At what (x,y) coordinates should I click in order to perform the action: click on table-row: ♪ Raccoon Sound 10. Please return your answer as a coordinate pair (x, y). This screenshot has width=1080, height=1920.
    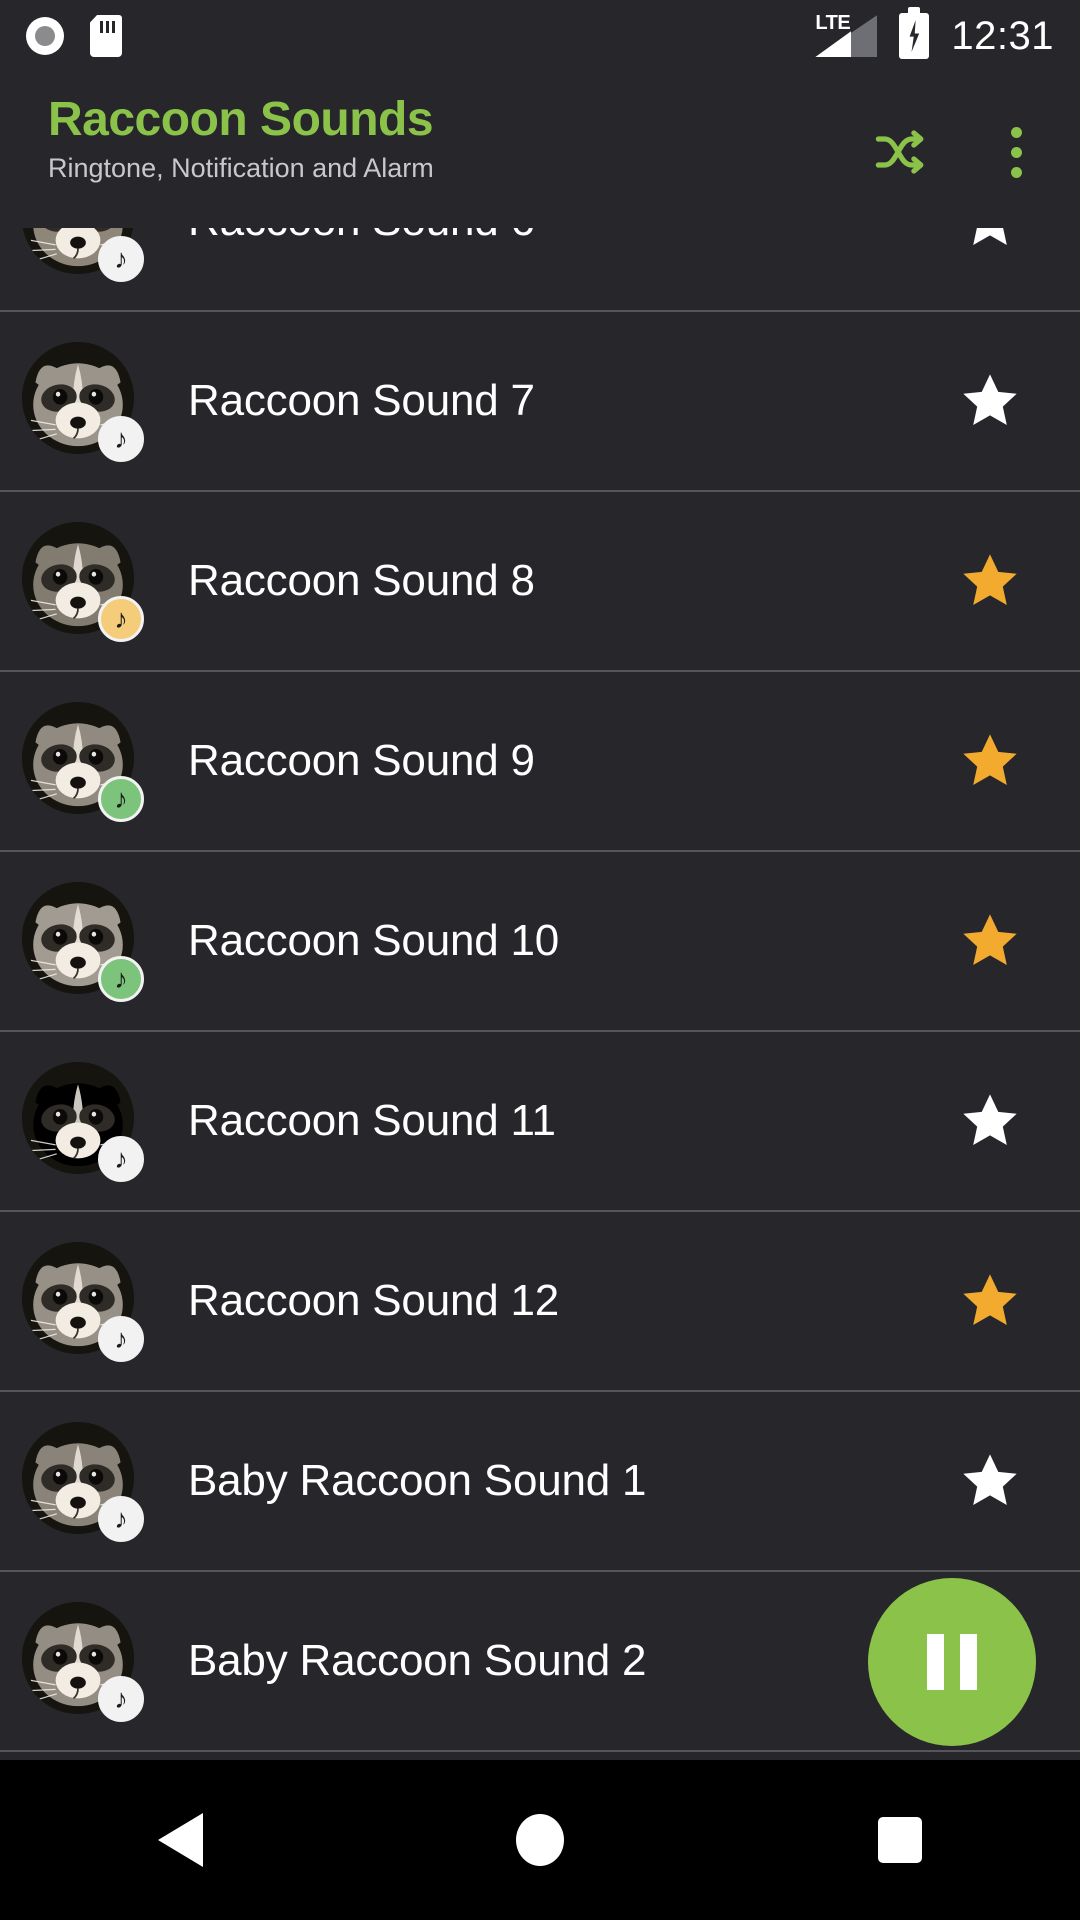
    Looking at the image, I should click on (540, 942).